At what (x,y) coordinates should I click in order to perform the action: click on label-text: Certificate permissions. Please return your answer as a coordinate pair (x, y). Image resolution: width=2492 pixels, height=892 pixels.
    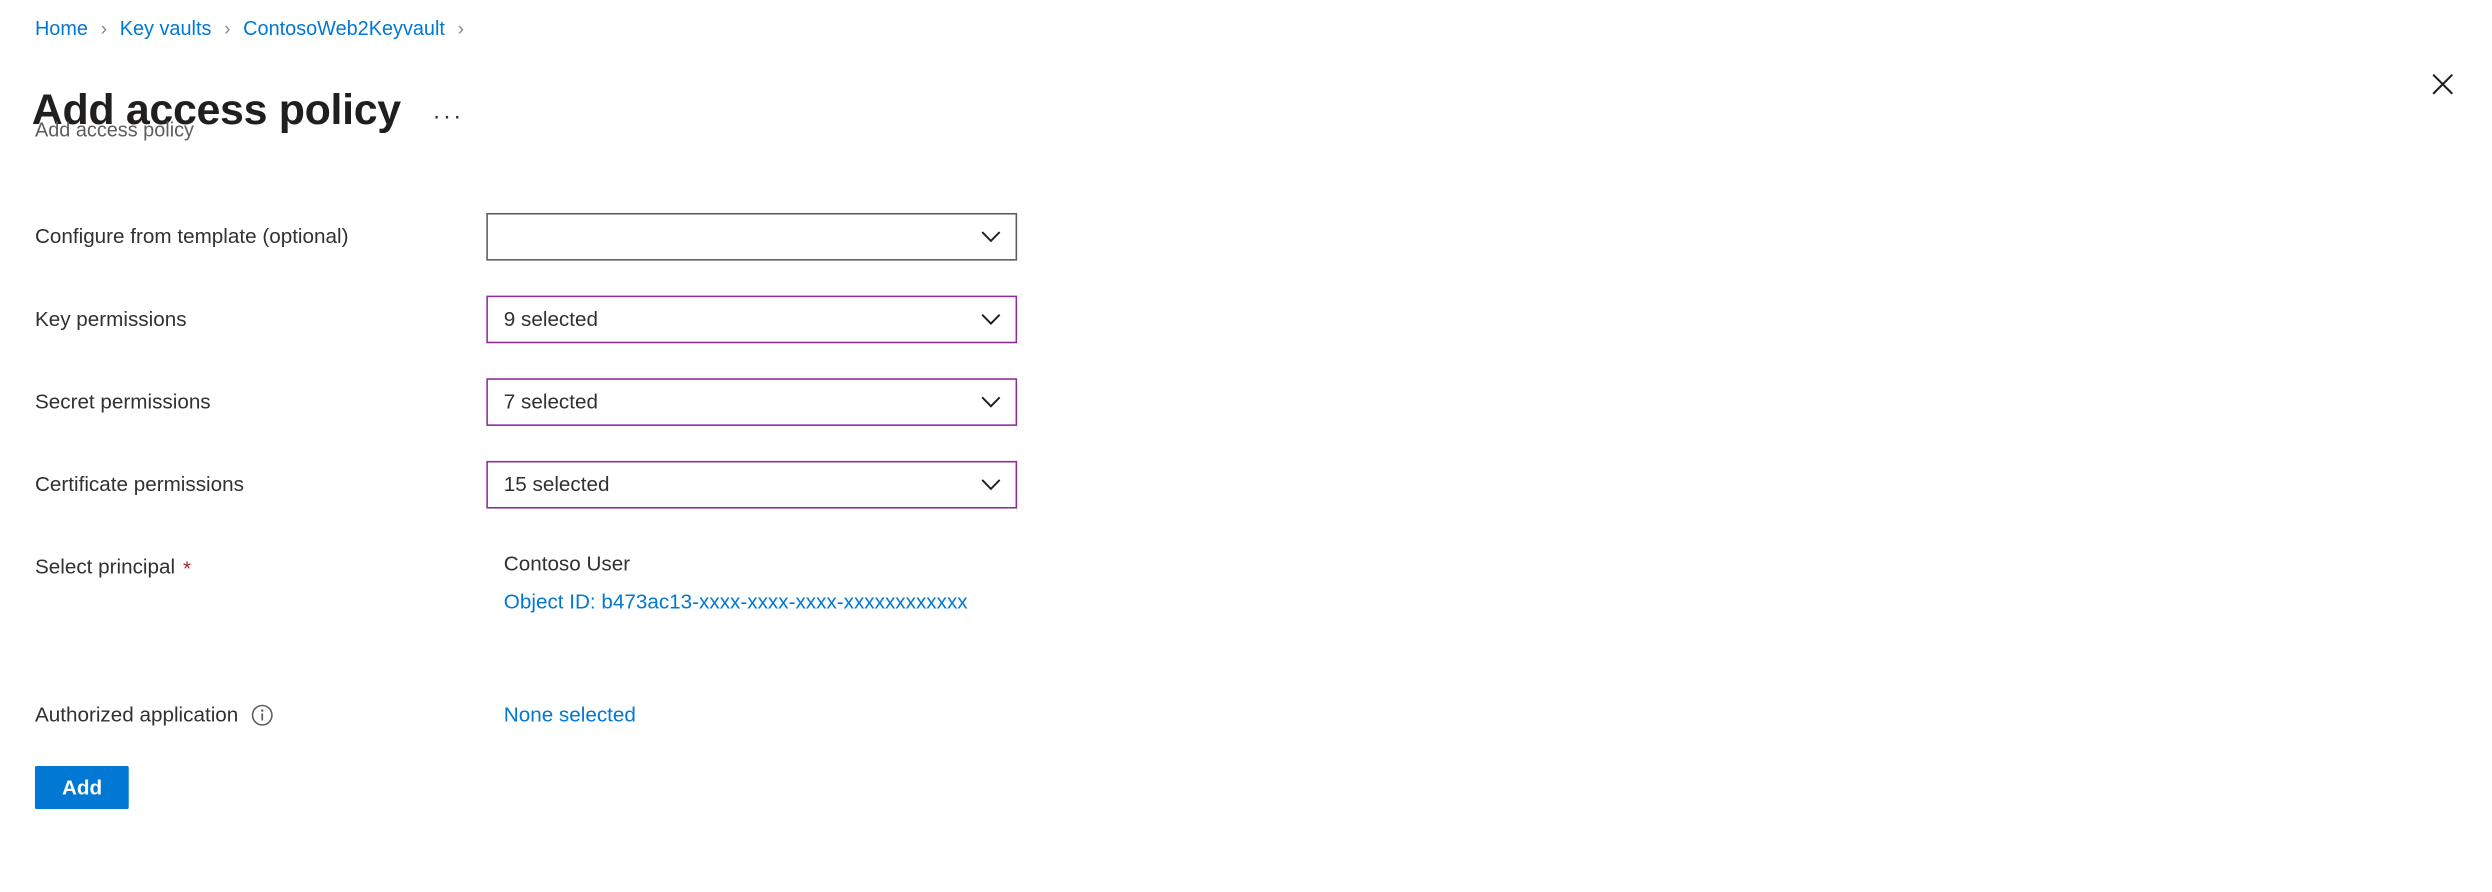
    Looking at the image, I should click on (139, 484).